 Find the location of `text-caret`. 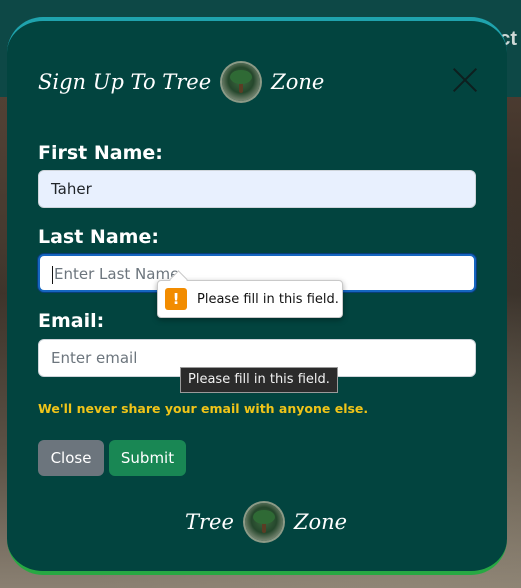

text-caret is located at coordinates (52, 274).